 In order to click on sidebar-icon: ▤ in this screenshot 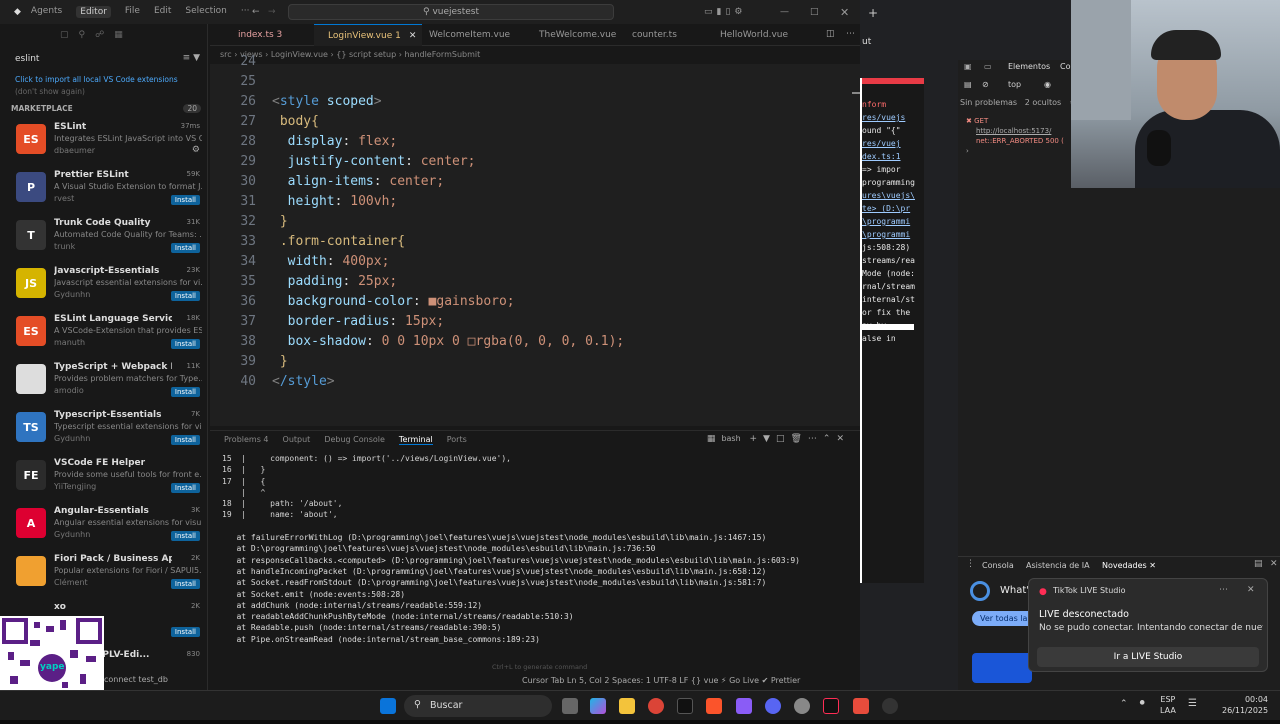, I will do `click(968, 84)`.